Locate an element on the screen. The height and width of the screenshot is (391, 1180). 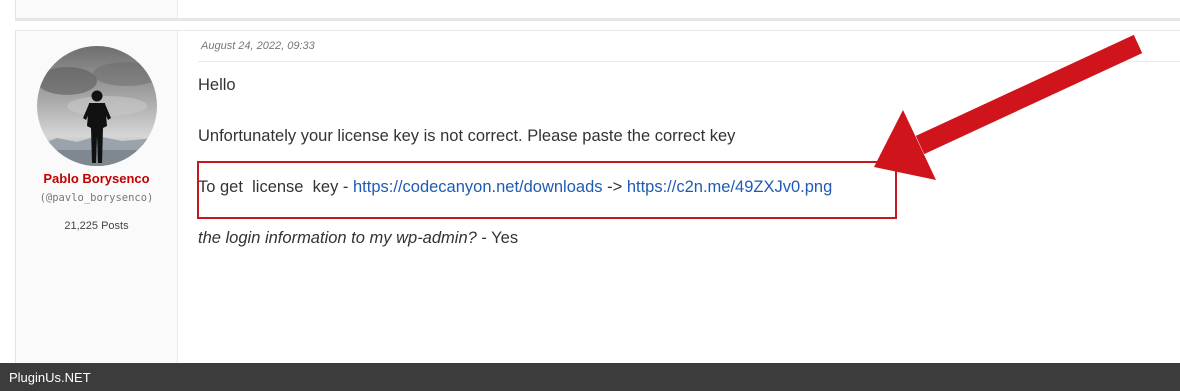
quoted-question: the login information to my wp-admin? is located at coordinates (337, 238).